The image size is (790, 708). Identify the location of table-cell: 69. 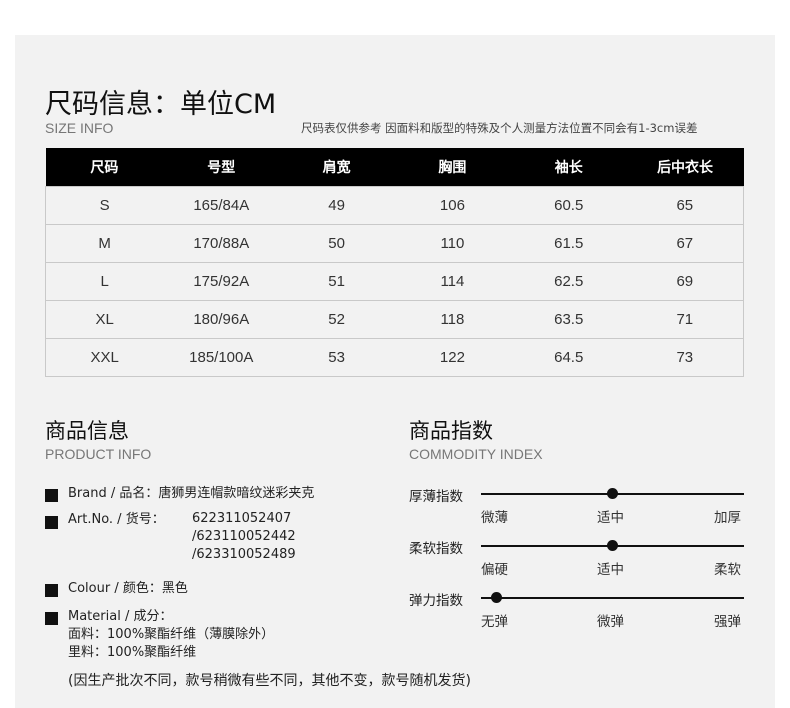
(685, 281).